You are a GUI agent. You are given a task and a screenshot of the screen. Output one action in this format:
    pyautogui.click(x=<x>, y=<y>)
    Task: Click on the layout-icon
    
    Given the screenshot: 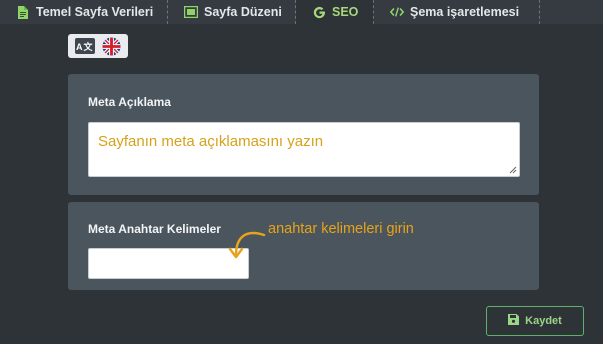 What is the action you would take?
    pyautogui.click(x=191, y=12)
    